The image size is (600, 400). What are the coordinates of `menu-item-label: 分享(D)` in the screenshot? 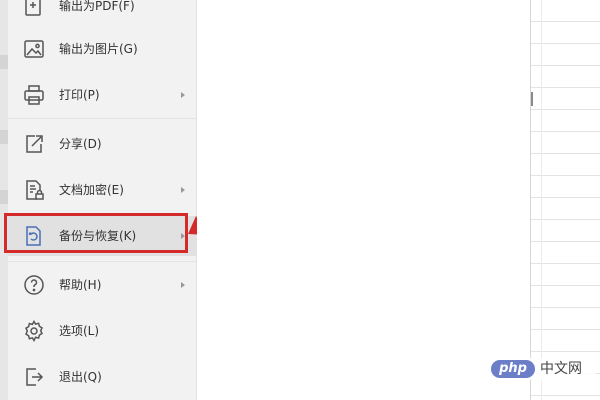 It's located at (80, 144).